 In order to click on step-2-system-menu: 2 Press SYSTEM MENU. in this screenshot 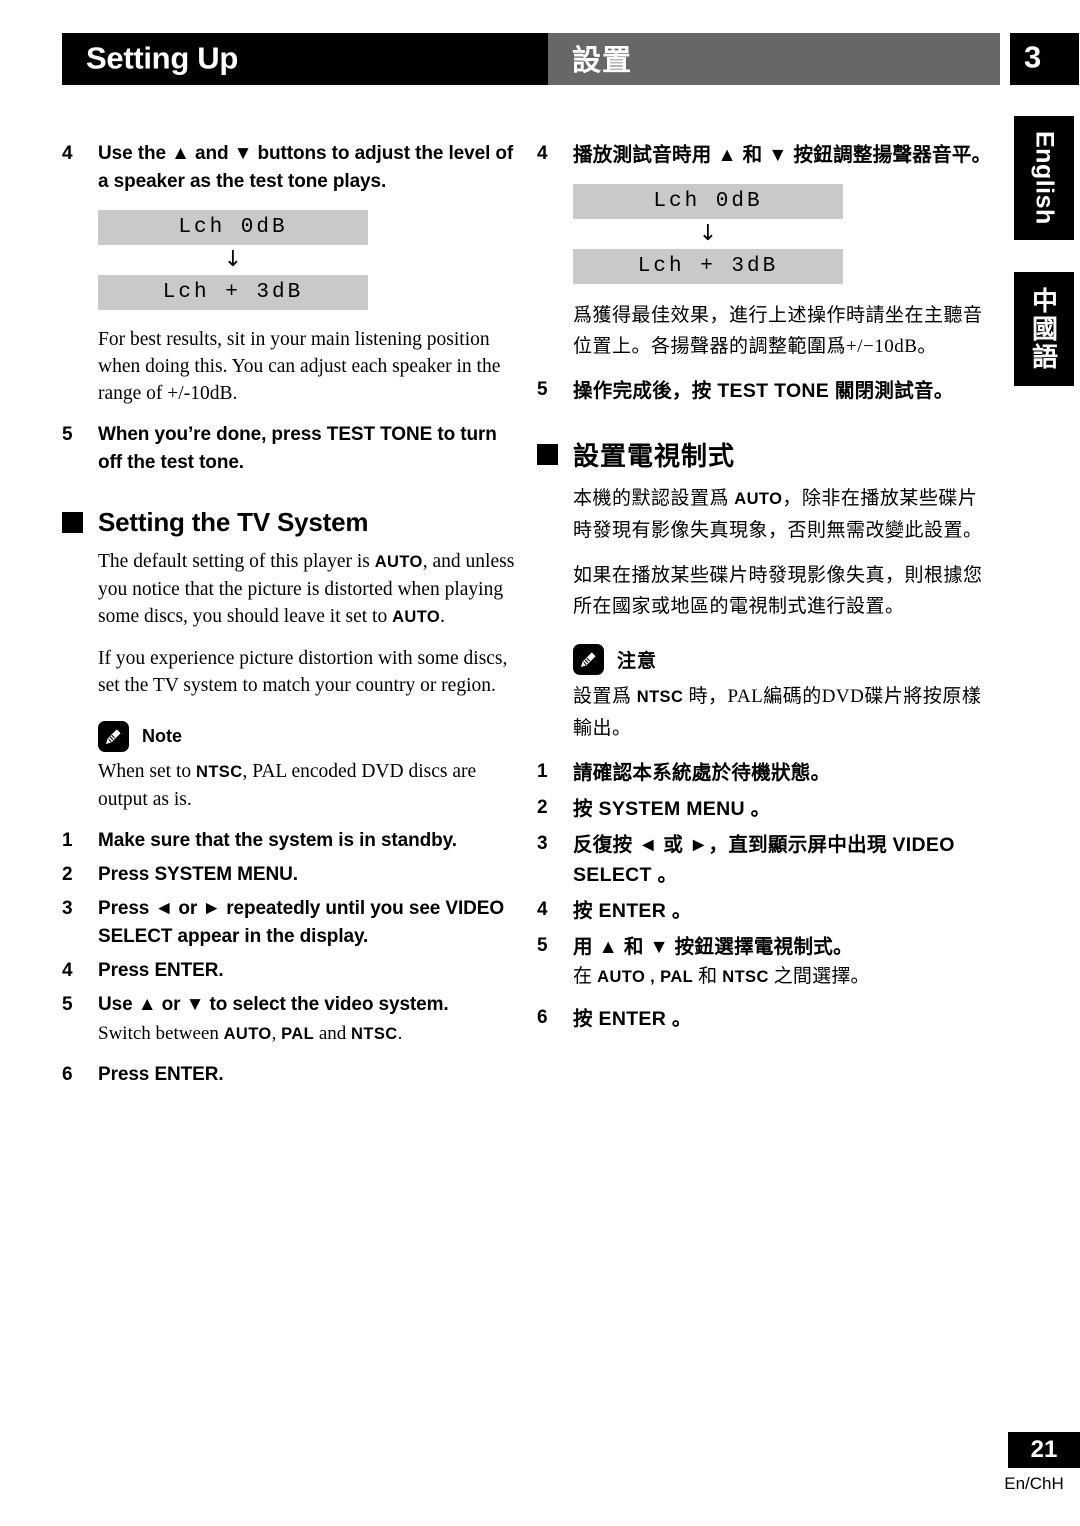, I will do `click(289, 875)`.